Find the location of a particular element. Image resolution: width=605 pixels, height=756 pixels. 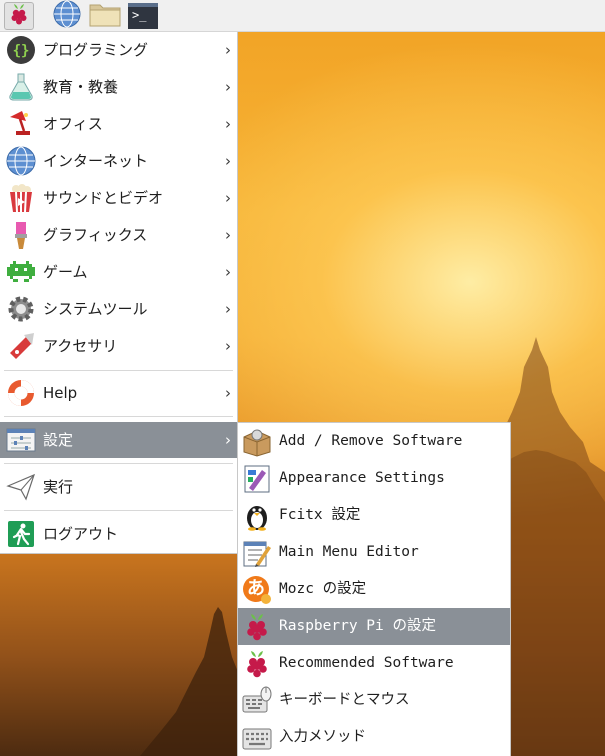

menu-item-label: サウンドとビデオ is located at coordinates (103, 198).